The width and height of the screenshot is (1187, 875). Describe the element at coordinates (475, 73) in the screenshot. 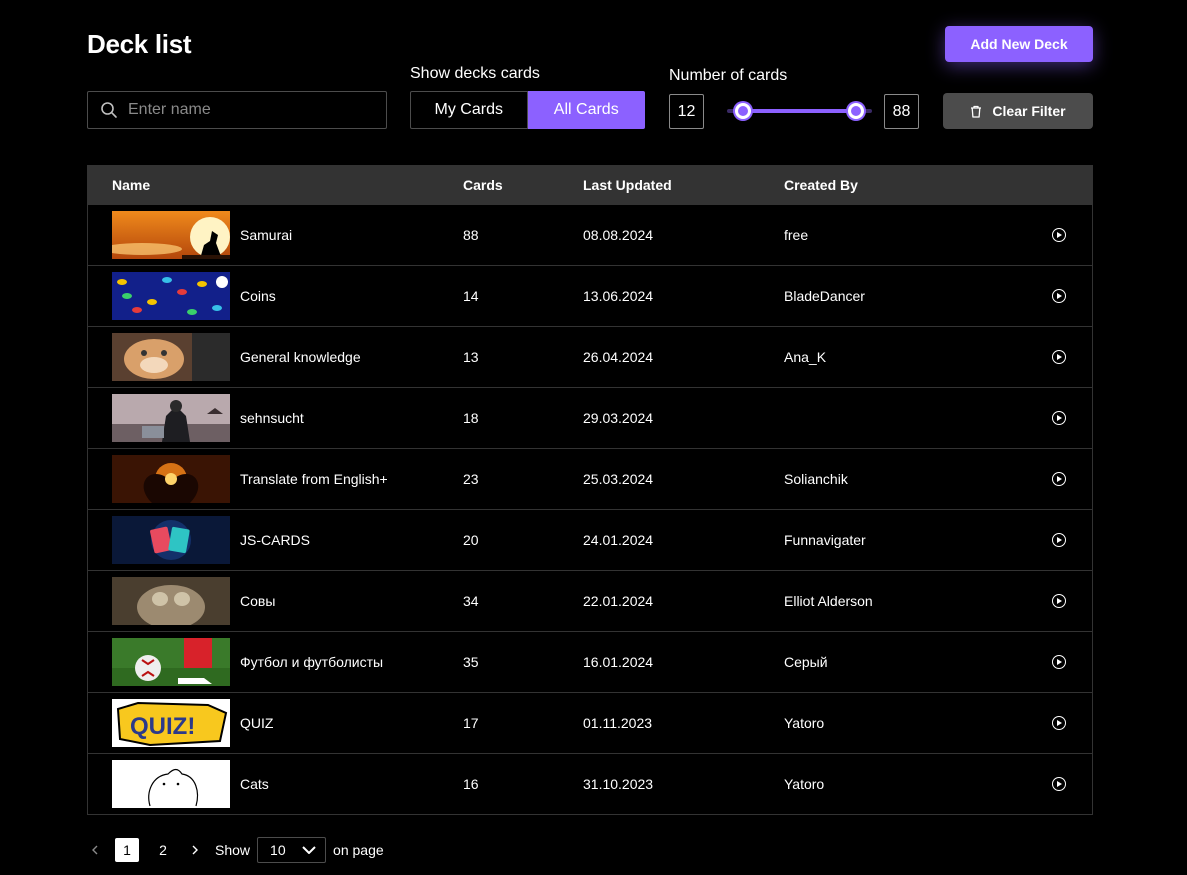

I see `show-decks-label: Show decks cards` at that location.